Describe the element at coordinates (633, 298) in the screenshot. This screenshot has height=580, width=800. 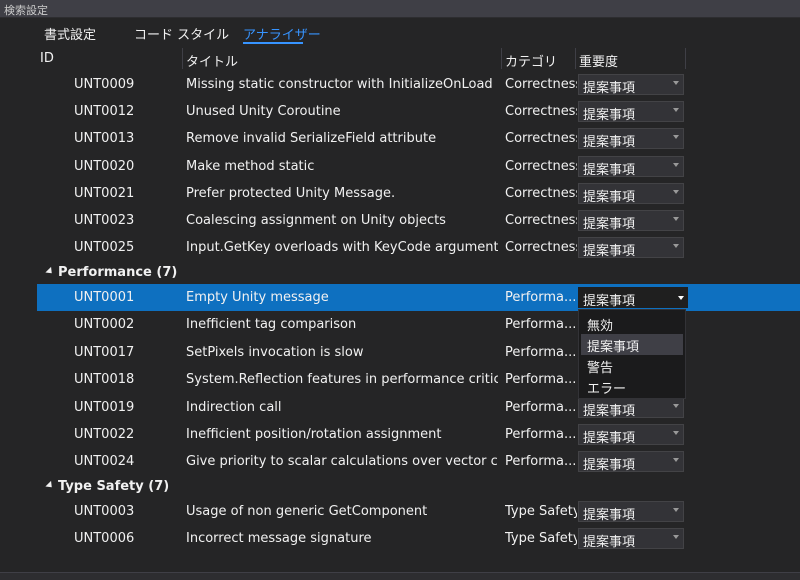
I see `severity-dropdown-open: 提案事項` at that location.